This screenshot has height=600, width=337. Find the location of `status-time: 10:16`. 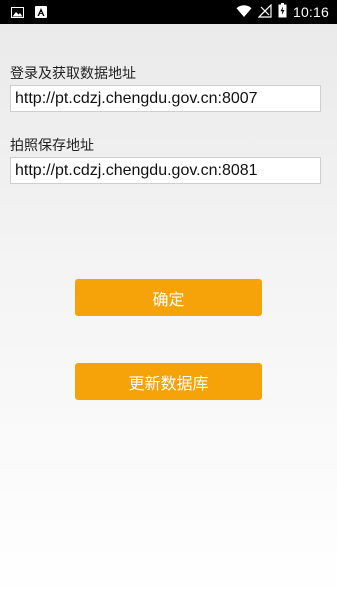

status-time: 10:16 is located at coordinates (310, 12).